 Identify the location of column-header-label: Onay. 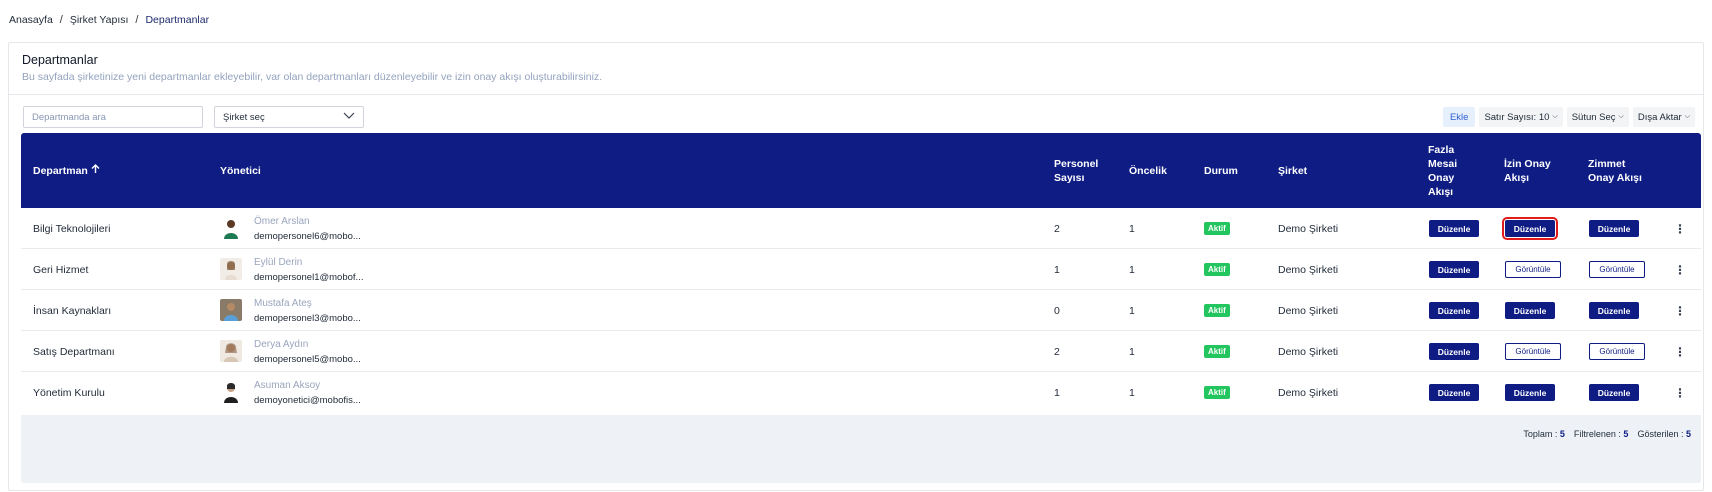
(1441, 177).